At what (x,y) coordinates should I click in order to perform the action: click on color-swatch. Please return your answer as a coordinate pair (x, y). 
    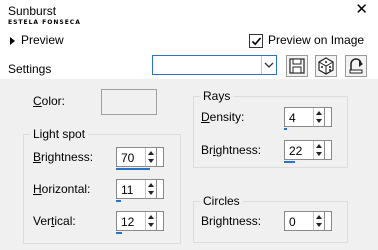
    Looking at the image, I should click on (129, 102).